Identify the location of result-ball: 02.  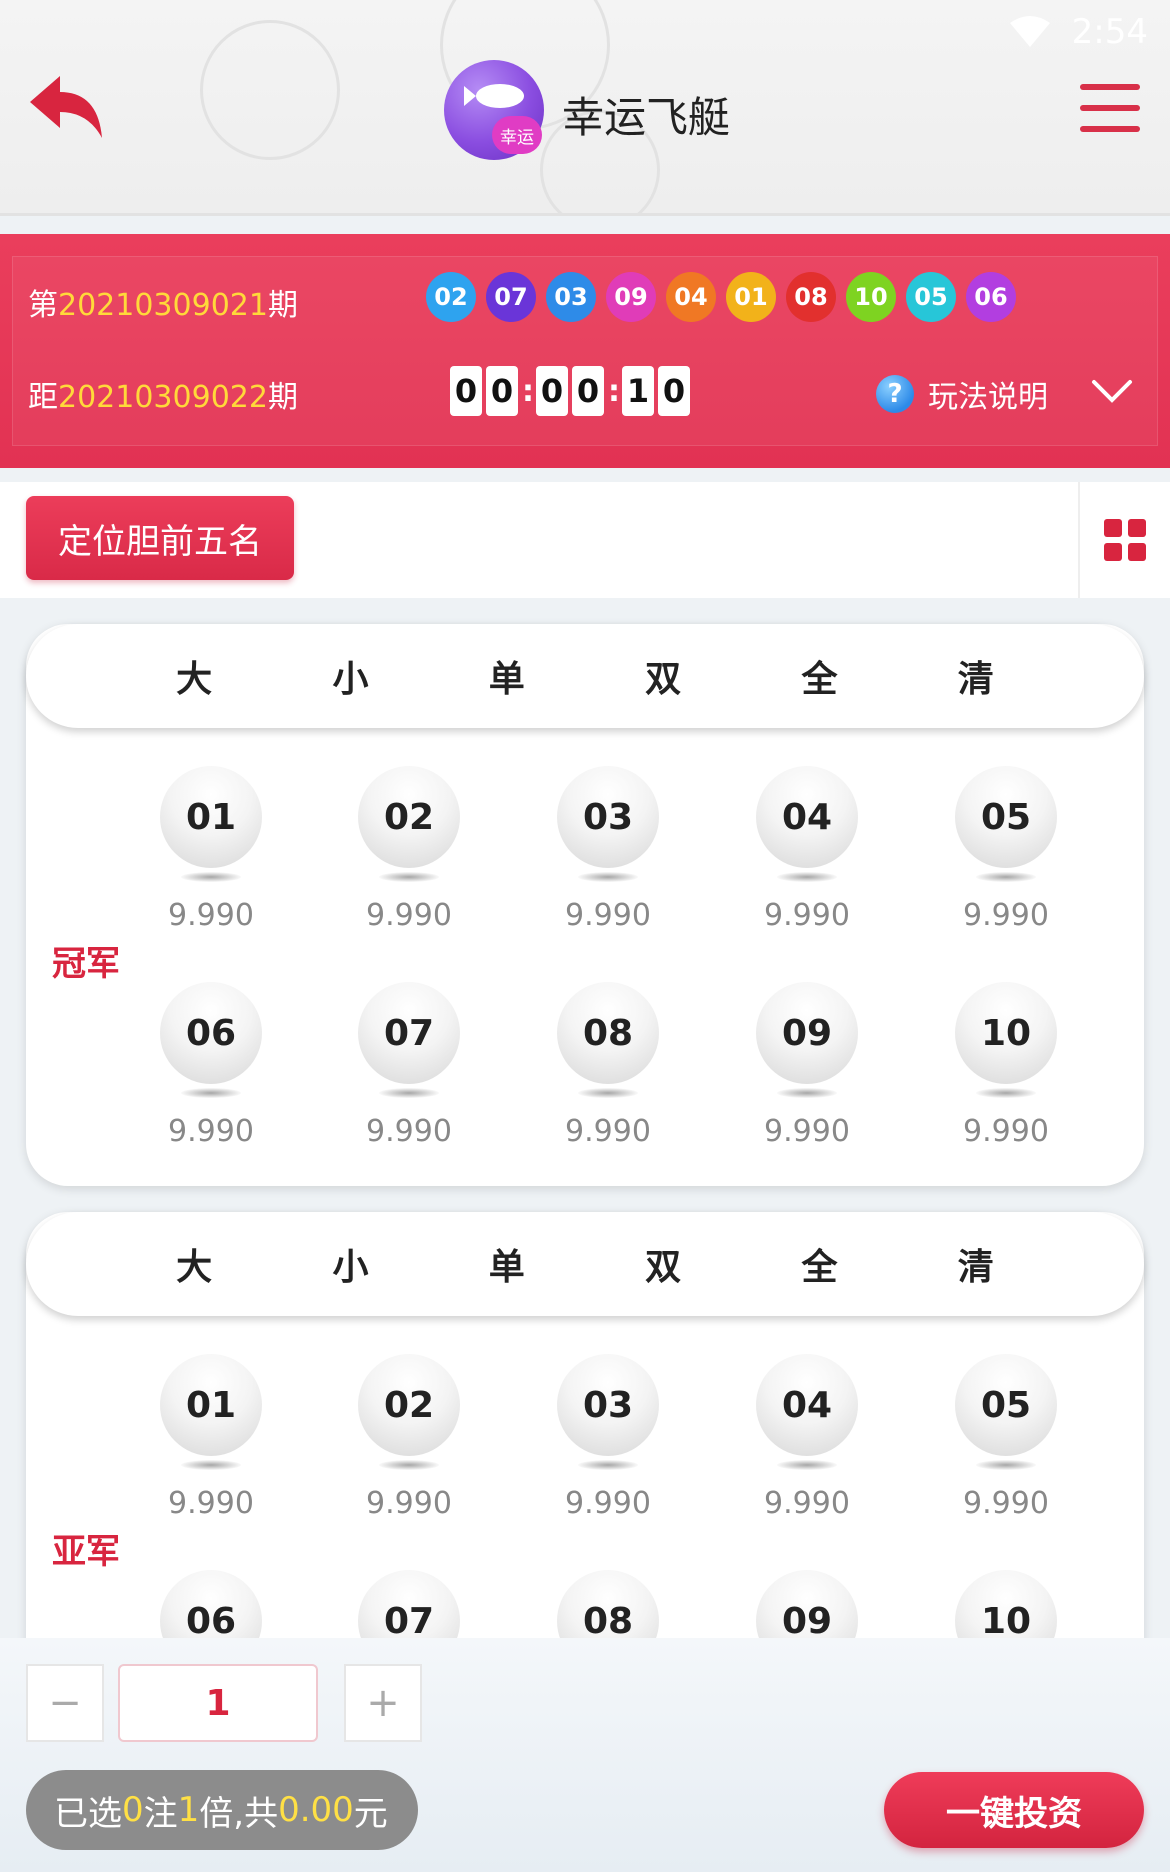
(451, 297).